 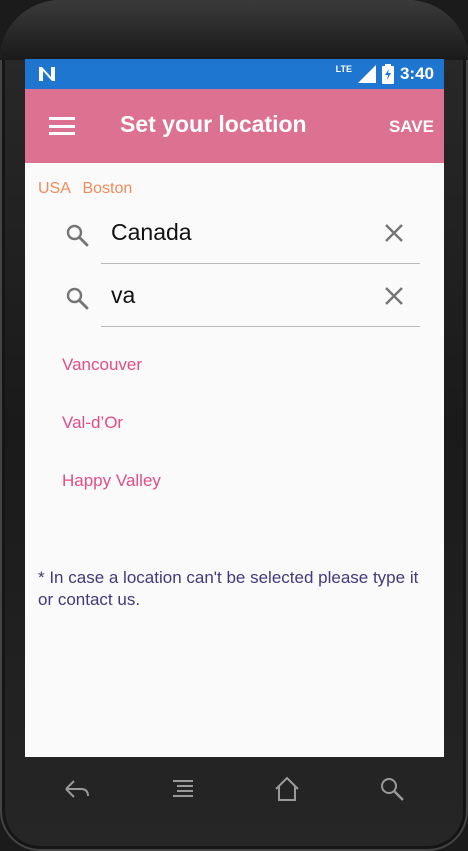 What do you see at coordinates (47, 74) in the screenshot?
I see `notification-n-icon` at bounding box center [47, 74].